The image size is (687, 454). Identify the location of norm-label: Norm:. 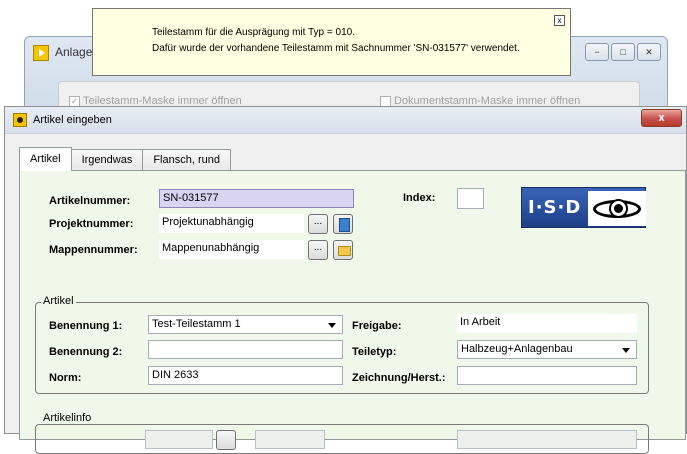
(65, 378).